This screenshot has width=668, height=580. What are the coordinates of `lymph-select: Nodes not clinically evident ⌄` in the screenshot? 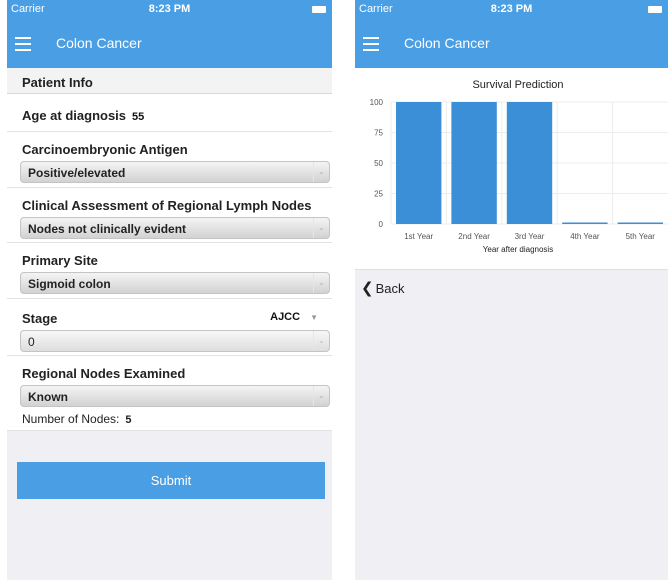 It's located at (175, 228).